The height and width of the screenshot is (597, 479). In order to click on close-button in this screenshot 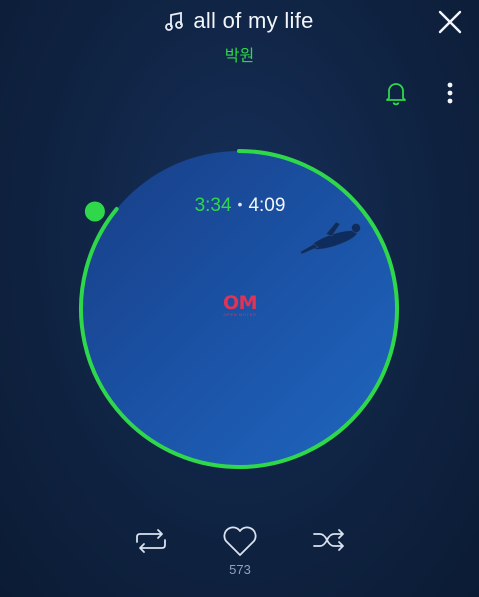, I will do `click(450, 22)`.